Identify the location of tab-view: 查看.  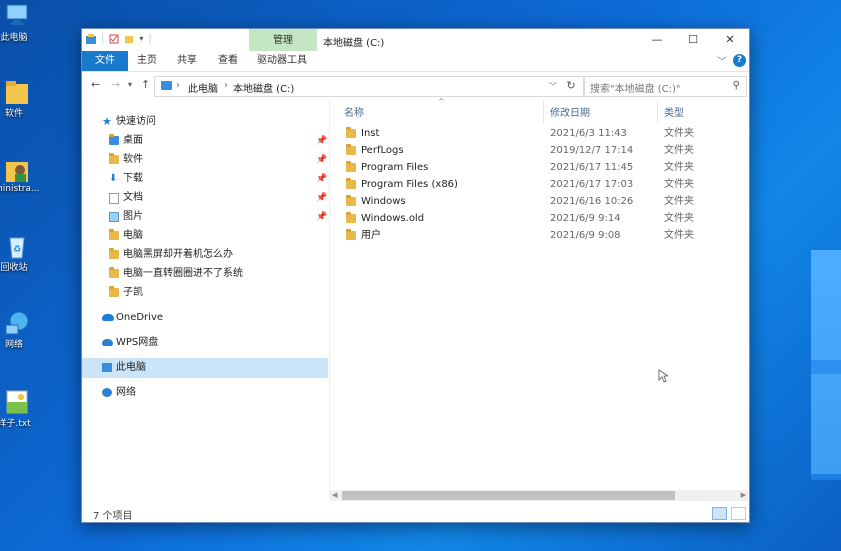
(228, 61).